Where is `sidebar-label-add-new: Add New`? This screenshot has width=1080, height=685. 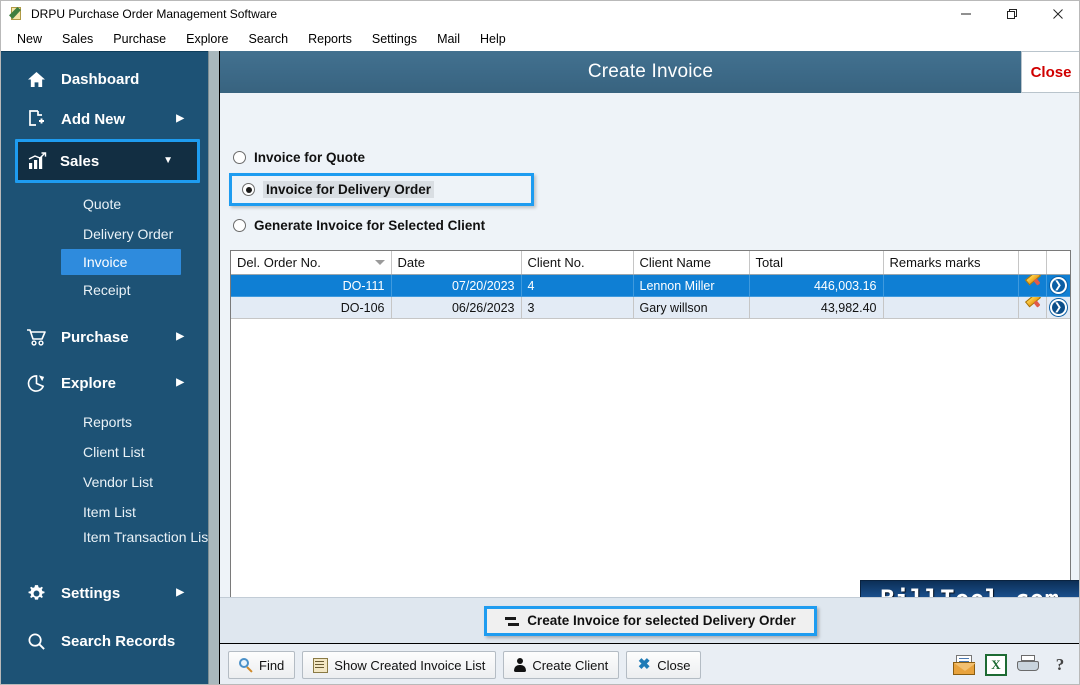 sidebar-label-add-new: Add New is located at coordinates (93, 119).